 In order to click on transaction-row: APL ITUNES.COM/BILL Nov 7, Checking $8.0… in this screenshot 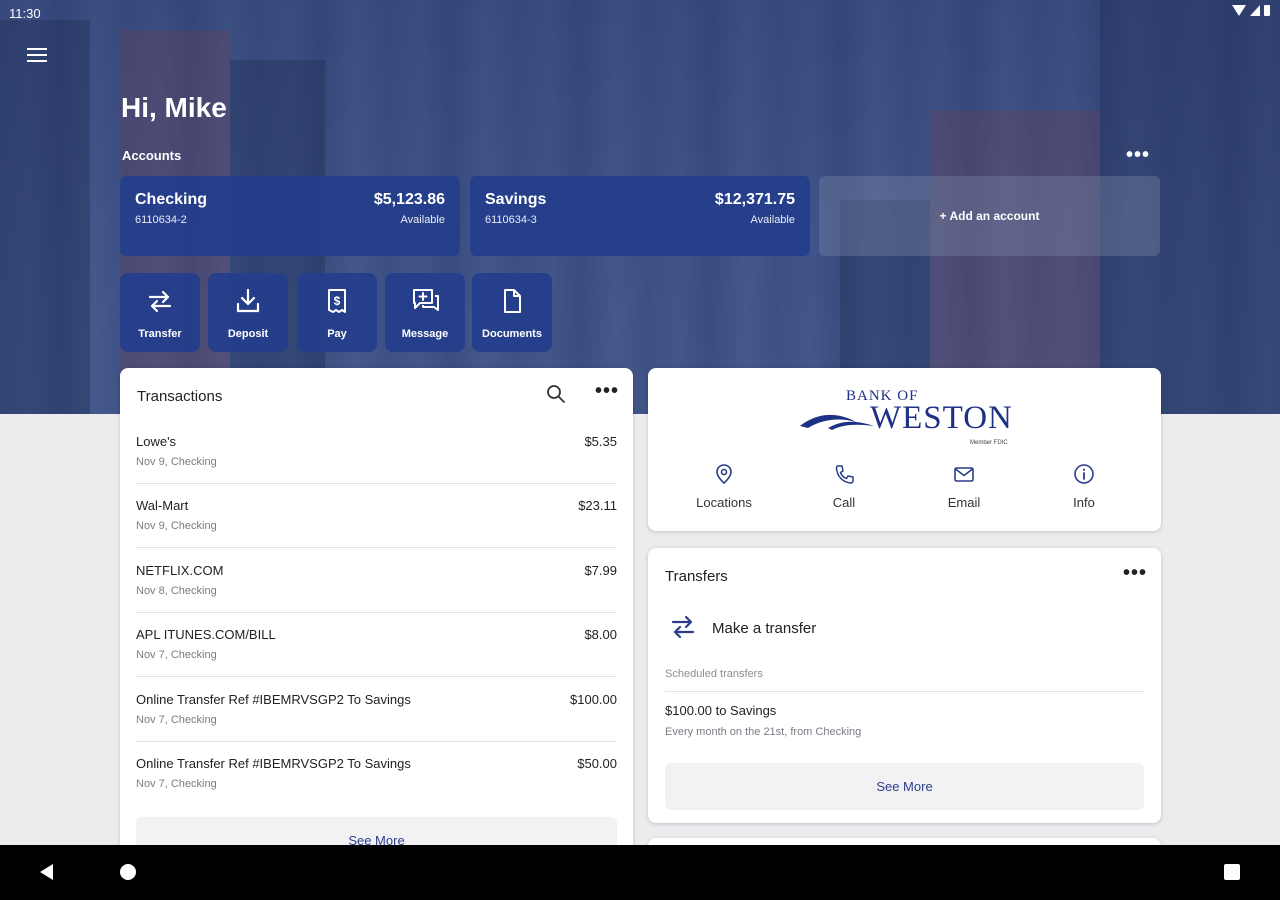, I will do `click(376, 645)`.